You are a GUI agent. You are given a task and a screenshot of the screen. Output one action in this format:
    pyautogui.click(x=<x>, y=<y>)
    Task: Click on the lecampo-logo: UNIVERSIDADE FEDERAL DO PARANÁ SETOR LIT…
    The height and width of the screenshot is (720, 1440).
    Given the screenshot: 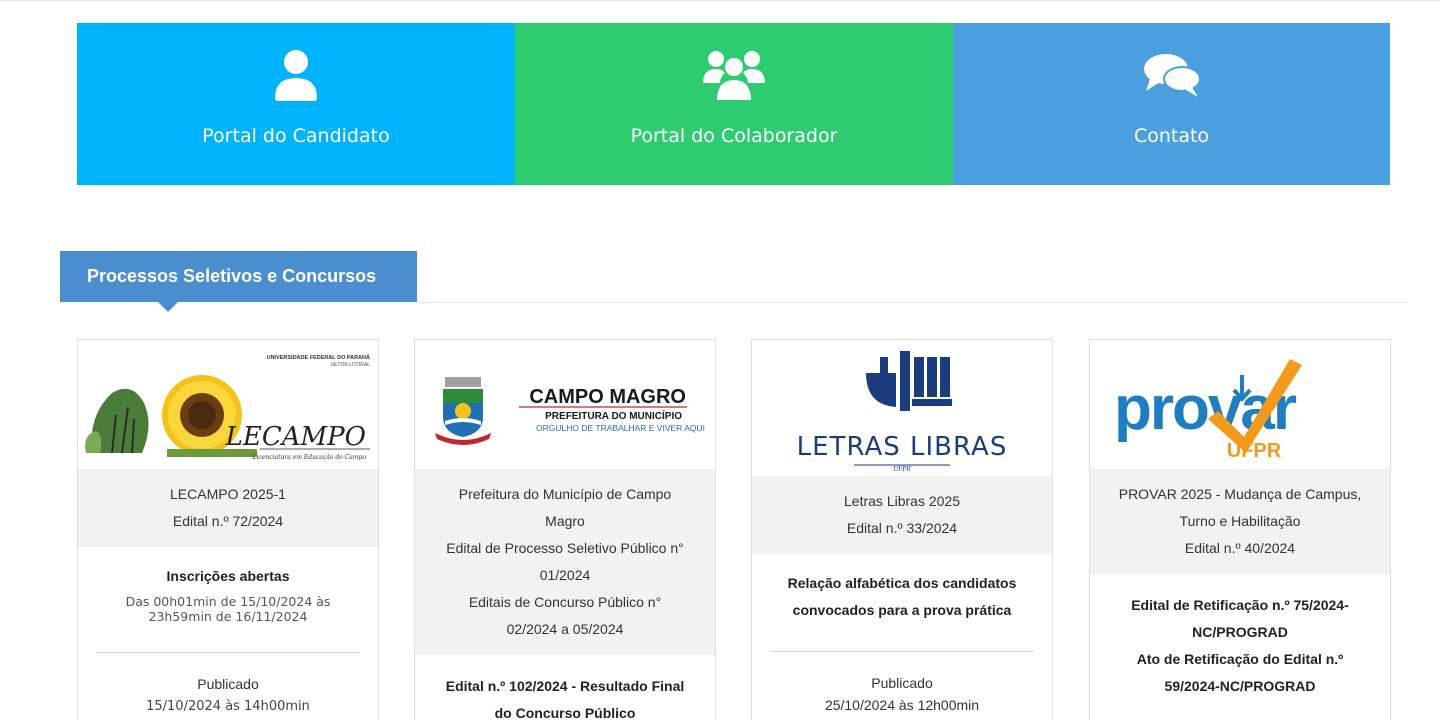 What is the action you would take?
    pyautogui.click(x=228, y=404)
    